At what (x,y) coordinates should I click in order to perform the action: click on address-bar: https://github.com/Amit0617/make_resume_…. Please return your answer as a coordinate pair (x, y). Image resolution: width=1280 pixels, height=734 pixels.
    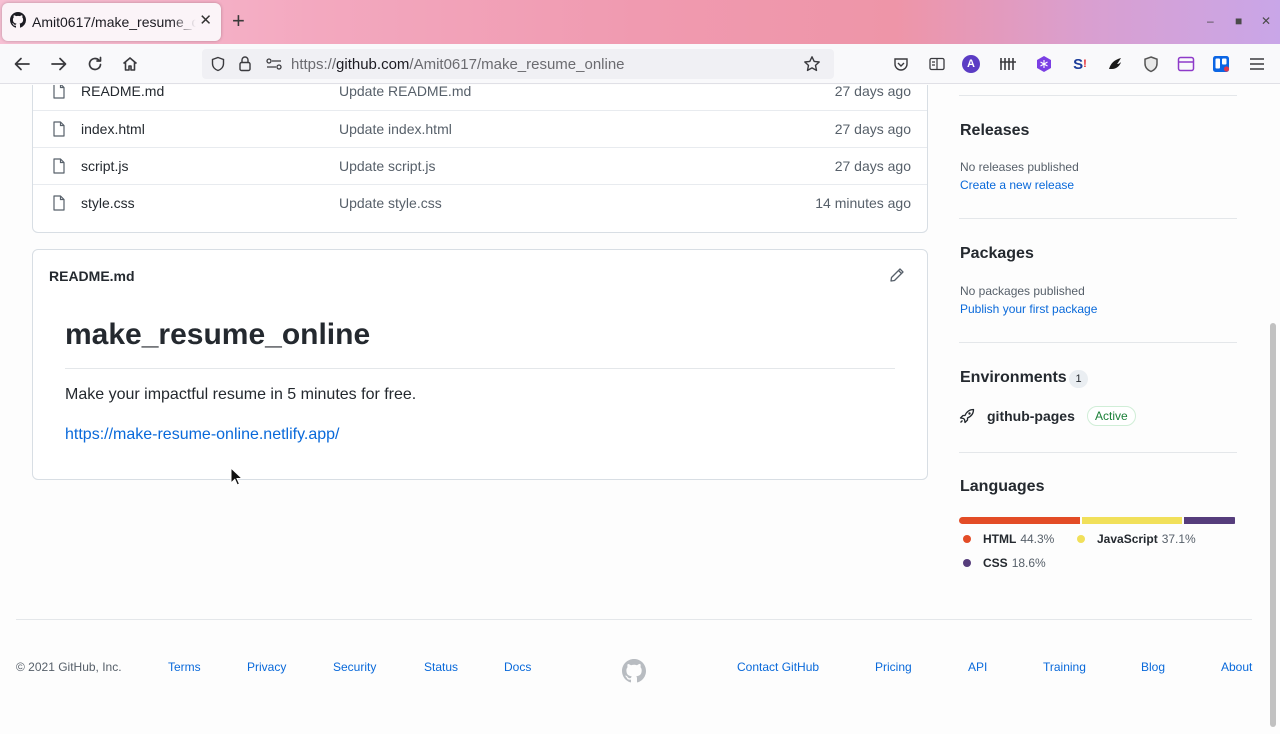
    Looking at the image, I should click on (518, 64).